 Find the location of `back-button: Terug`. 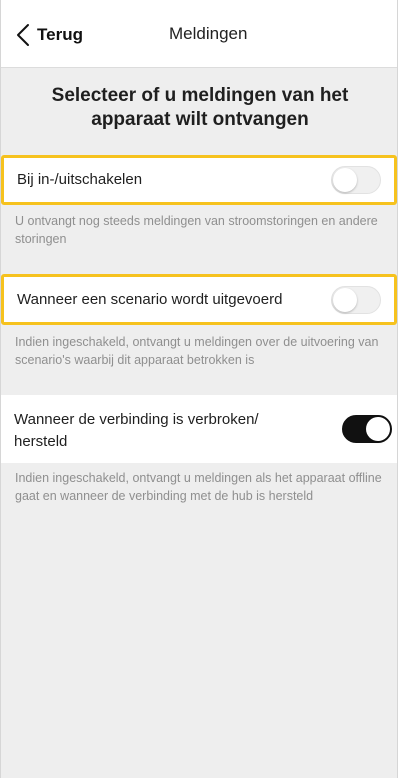

back-button: Terug is located at coordinates (49, 35).